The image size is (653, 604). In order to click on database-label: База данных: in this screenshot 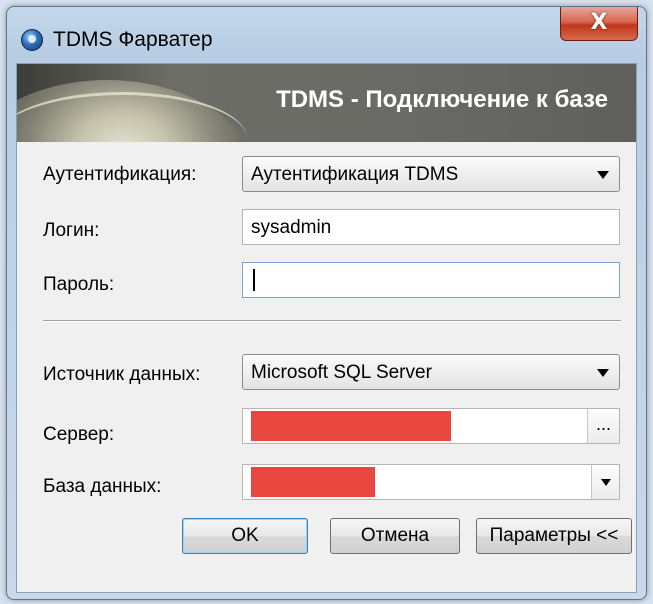, I will do `click(102, 486)`.